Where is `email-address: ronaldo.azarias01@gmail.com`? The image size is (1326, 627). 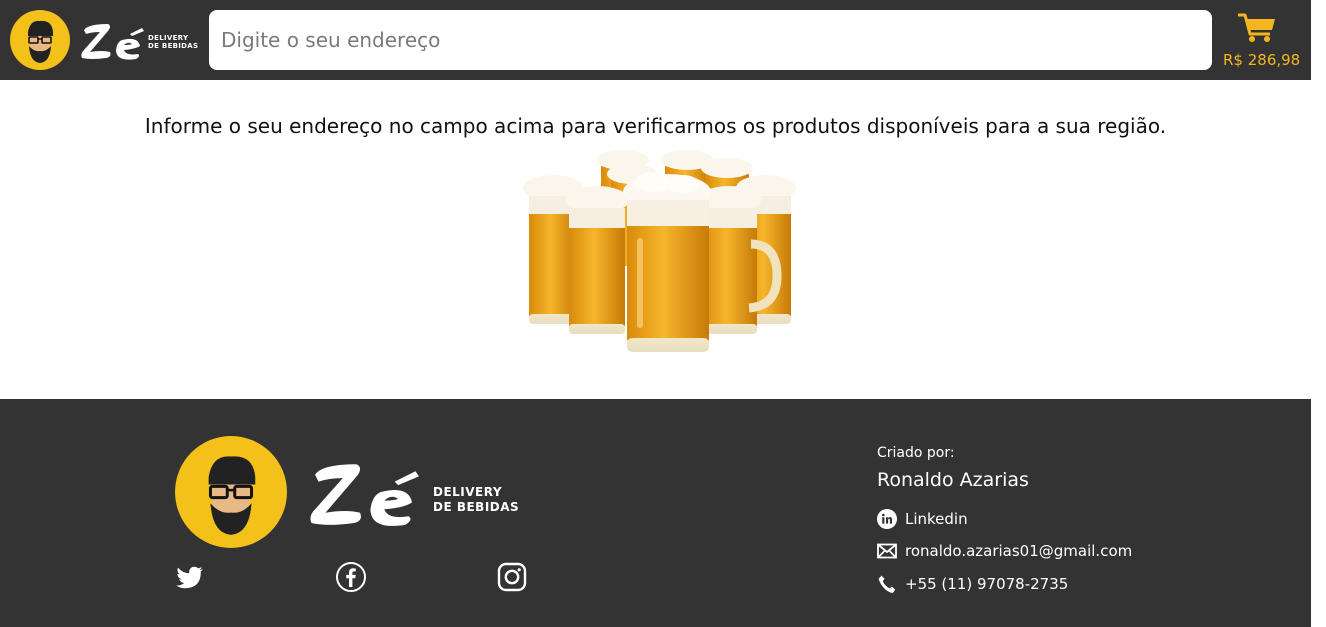
email-address: ronaldo.azarias01@gmail.com is located at coordinates (1019, 551).